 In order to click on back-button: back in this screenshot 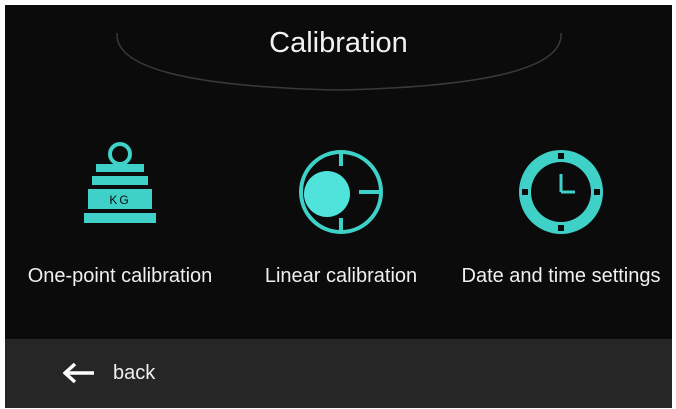, I will do `click(109, 373)`.